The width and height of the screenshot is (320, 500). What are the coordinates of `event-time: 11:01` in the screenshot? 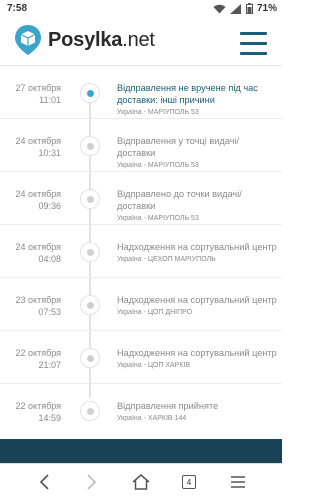 It's located at (50, 100).